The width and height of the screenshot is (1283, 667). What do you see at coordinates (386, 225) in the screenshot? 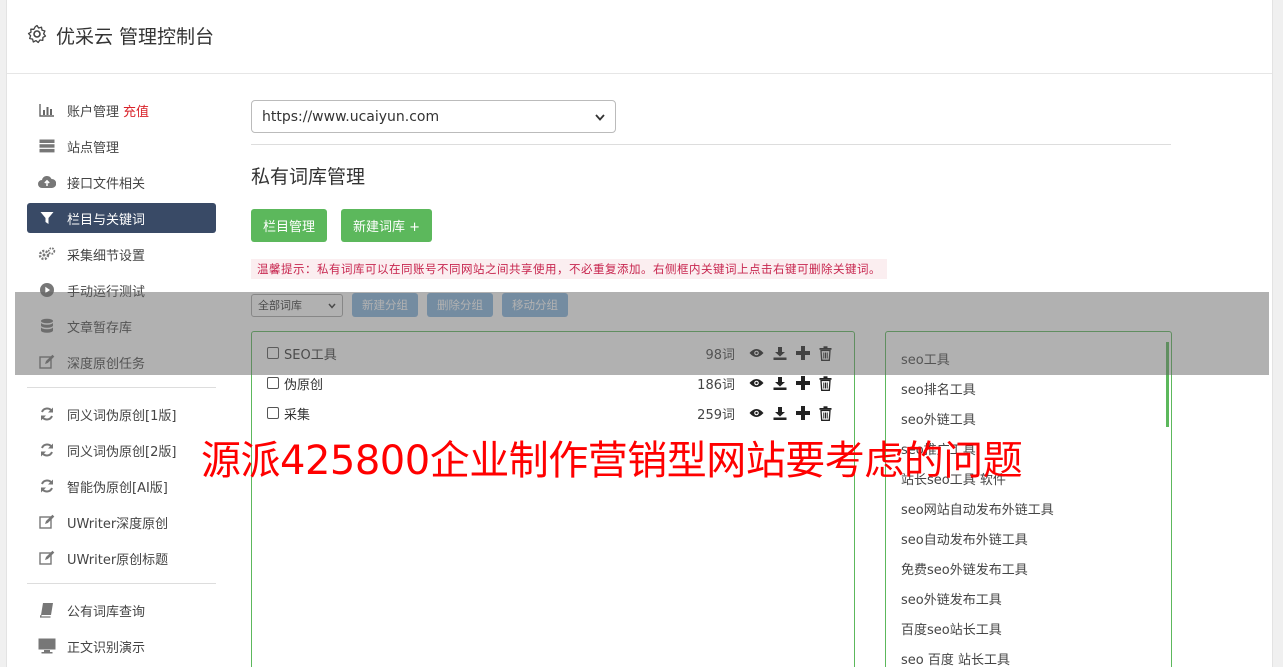
I see `new-lexicon-button: 新建词库 +` at bounding box center [386, 225].